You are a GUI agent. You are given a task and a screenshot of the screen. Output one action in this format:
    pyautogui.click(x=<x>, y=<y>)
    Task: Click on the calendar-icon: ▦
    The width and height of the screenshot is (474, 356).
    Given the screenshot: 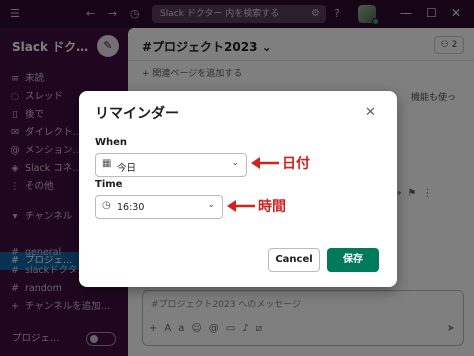 What is the action you would take?
    pyautogui.click(x=107, y=163)
    